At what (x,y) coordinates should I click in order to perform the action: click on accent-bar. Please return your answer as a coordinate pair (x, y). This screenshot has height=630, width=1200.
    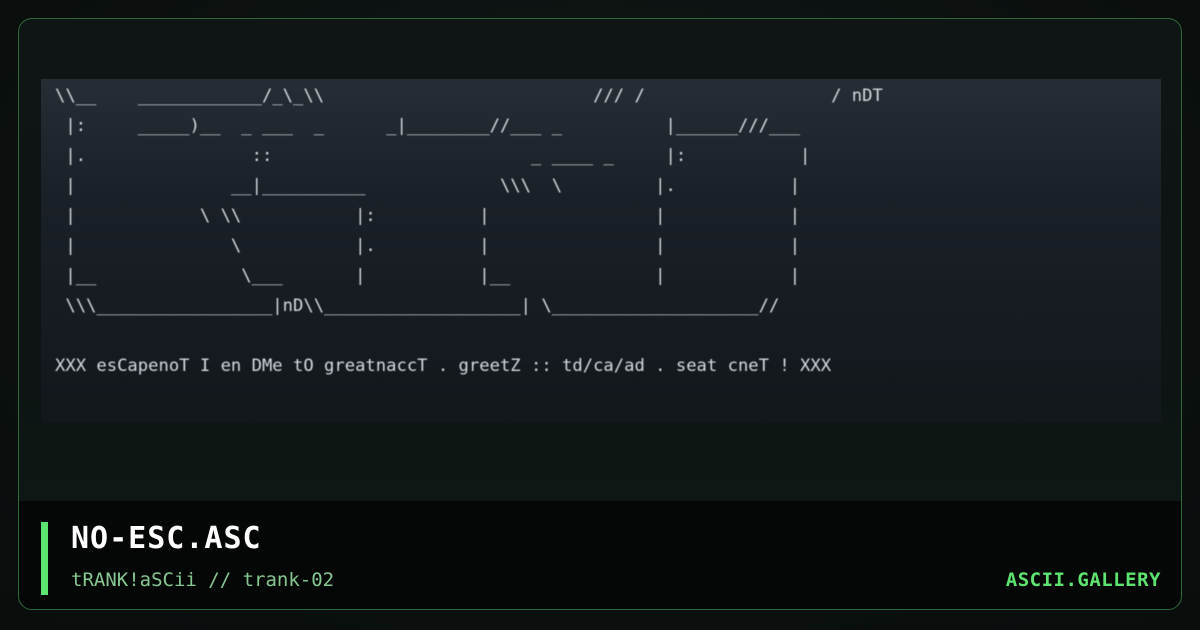
    Looking at the image, I should click on (44, 558).